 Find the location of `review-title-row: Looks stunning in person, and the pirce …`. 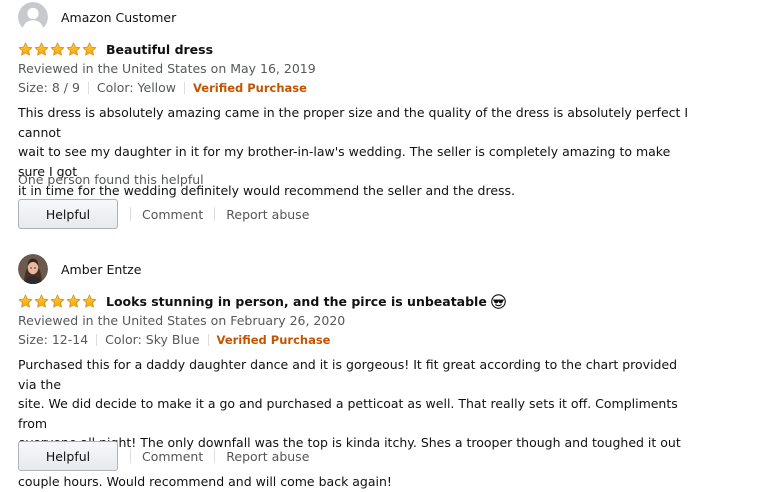

review-title-row: Looks stunning in person, and the pirce … is located at coordinates (262, 301).